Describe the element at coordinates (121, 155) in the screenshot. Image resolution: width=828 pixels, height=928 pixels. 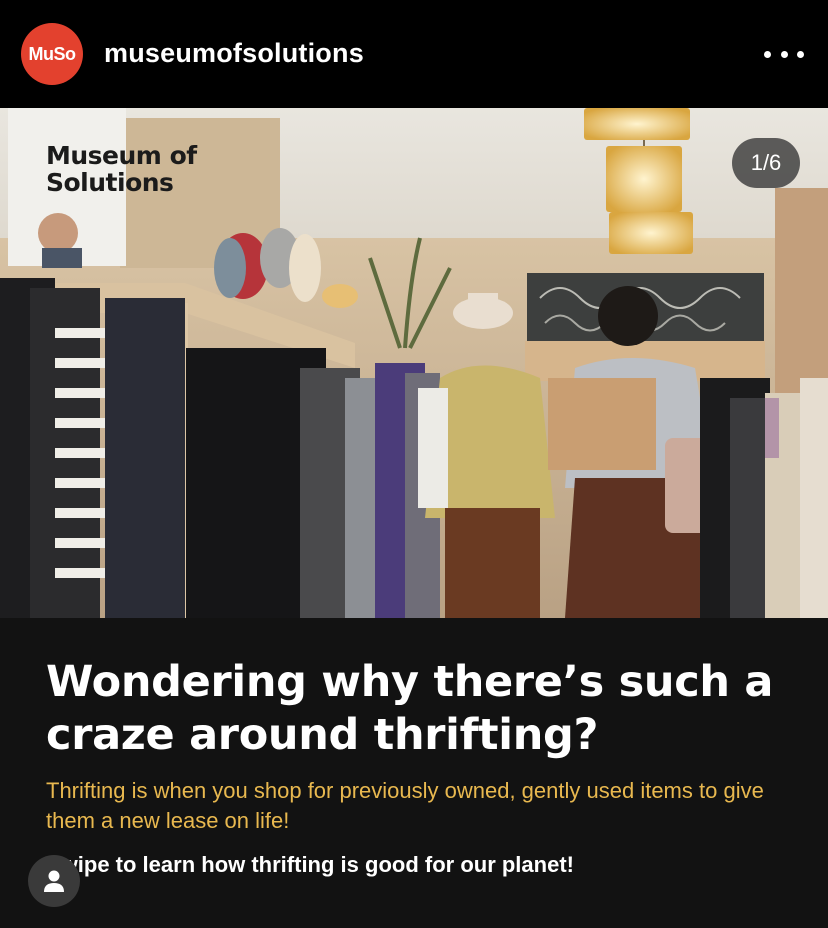
I see `logo-line-1: Museum of` at that location.